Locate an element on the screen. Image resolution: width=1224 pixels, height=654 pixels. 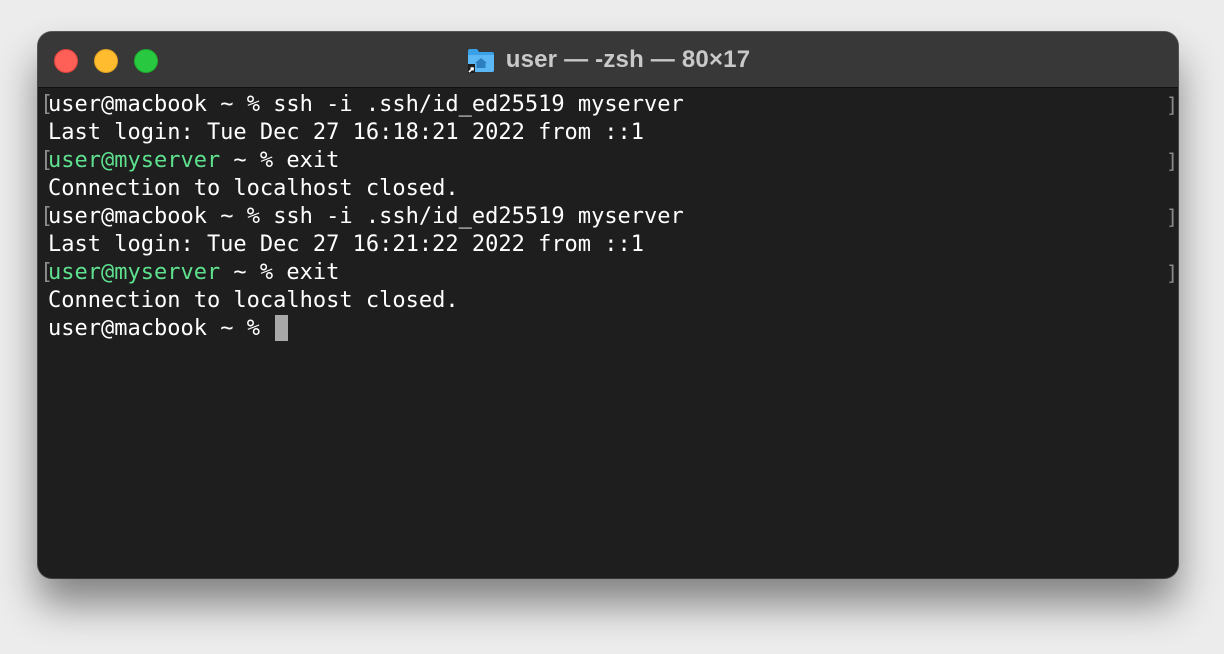
home-folder-icon is located at coordinates (481, 60).